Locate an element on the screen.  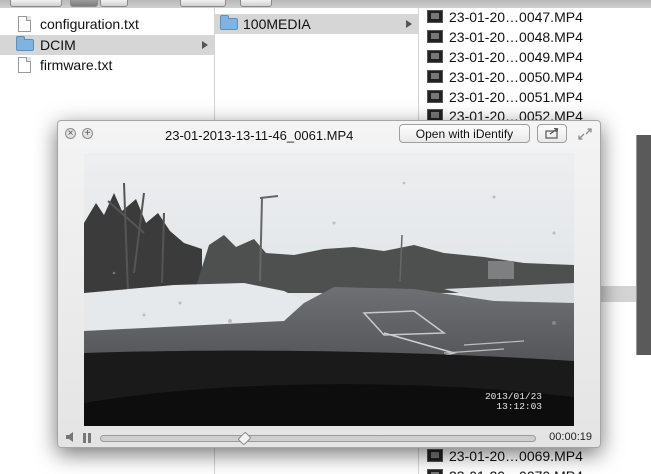
share-icon is located at coordinates (552, 133).